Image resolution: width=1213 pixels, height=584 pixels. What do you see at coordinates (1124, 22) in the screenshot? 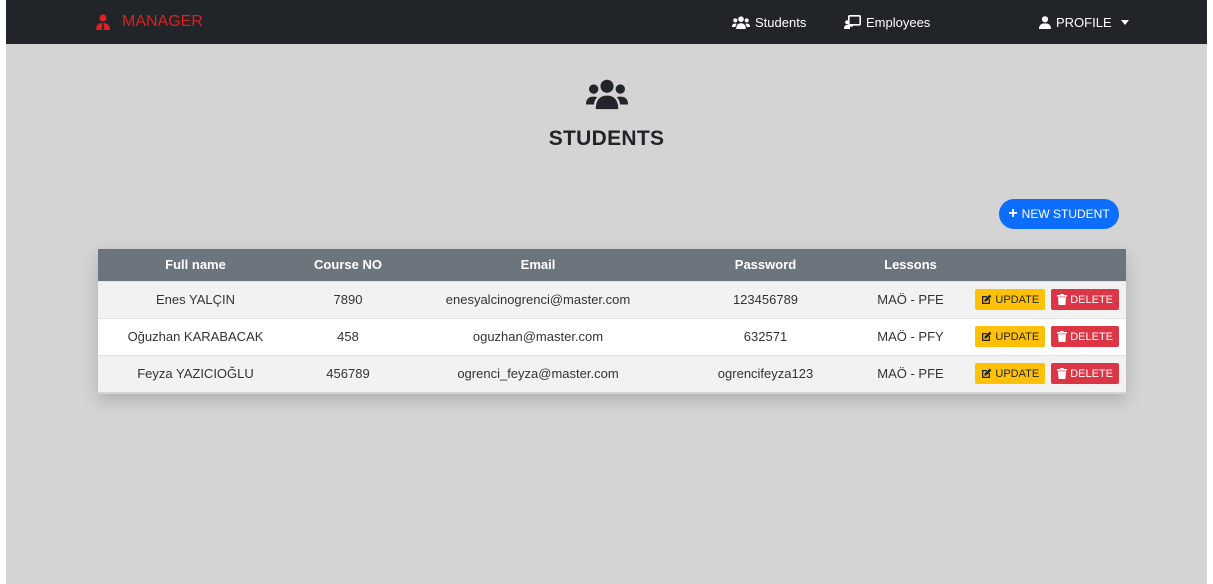
I see `caret-down-icon` at bounding box center [1124, 22].